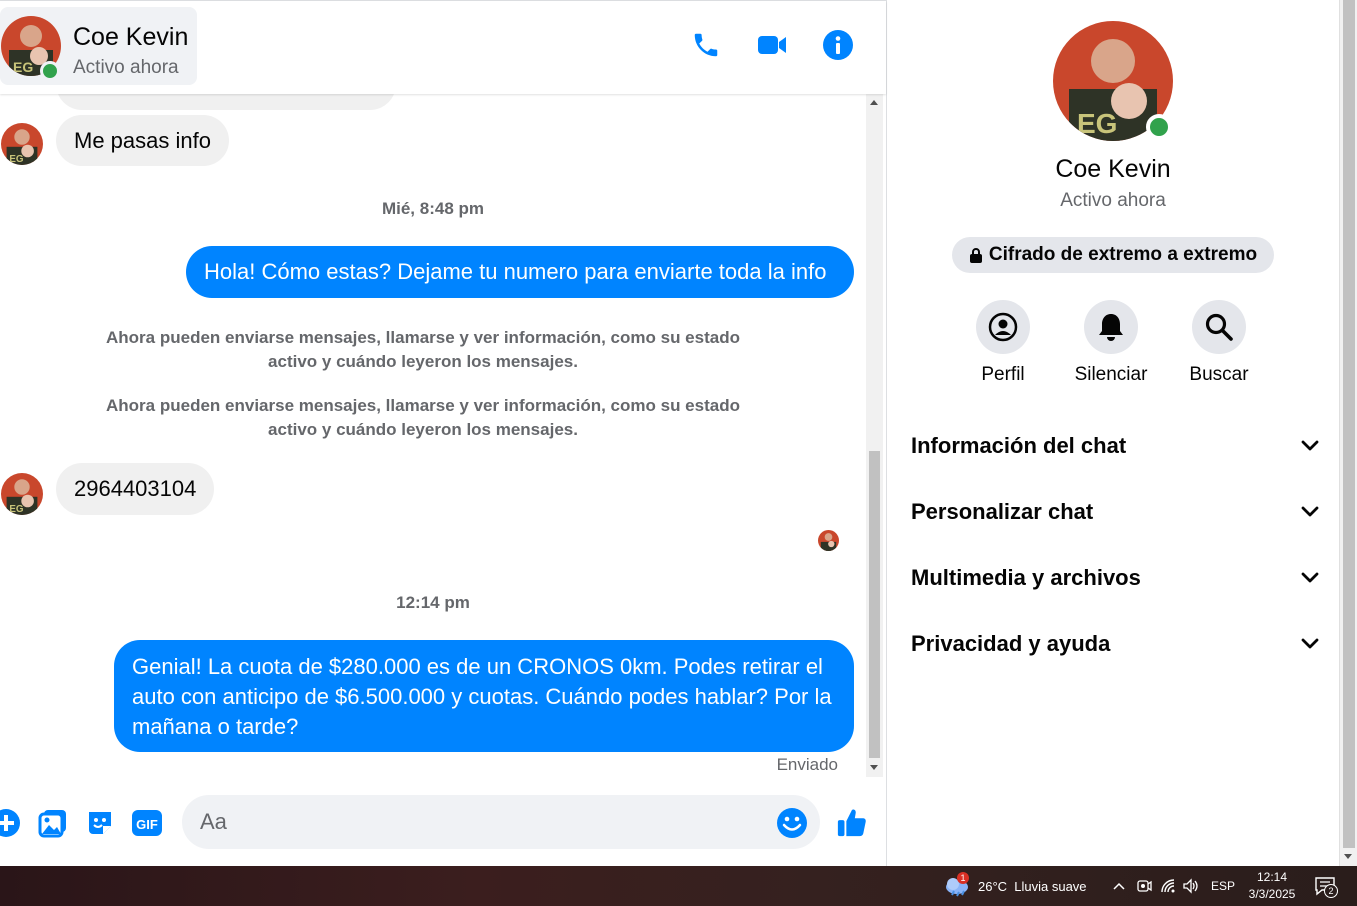 This screenshot has width=1357, height=906. What do you see at coordinates (1223, 886) in the screenshot?
I see `language-indicator: ESP` at bounding box center [1223, 886].